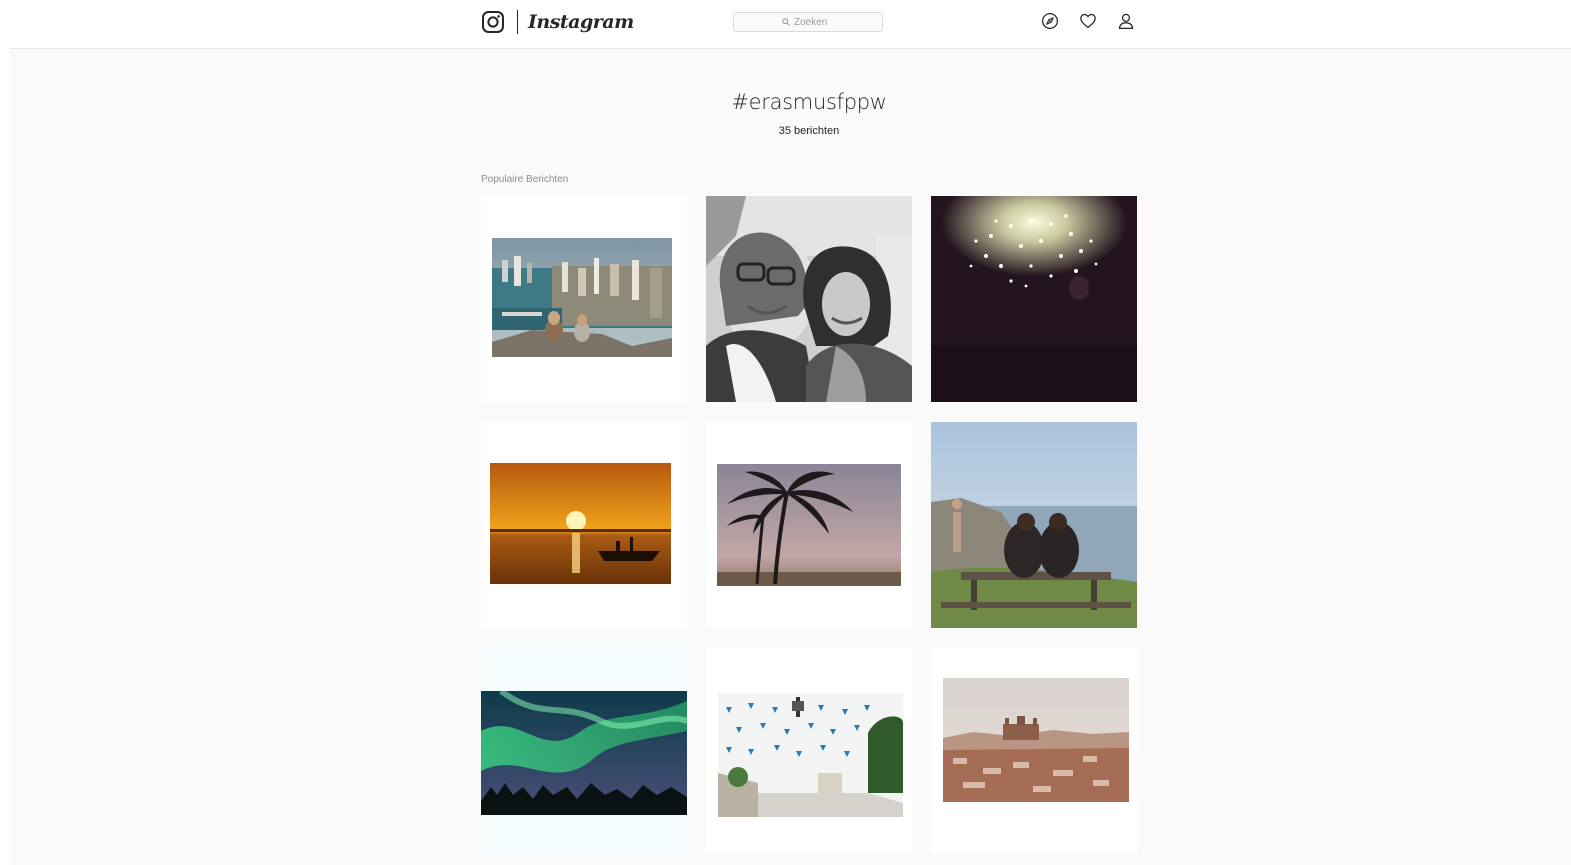 This screenshot has height=865, width=1571. I want to click on compass-icon, so click(1050, 21).